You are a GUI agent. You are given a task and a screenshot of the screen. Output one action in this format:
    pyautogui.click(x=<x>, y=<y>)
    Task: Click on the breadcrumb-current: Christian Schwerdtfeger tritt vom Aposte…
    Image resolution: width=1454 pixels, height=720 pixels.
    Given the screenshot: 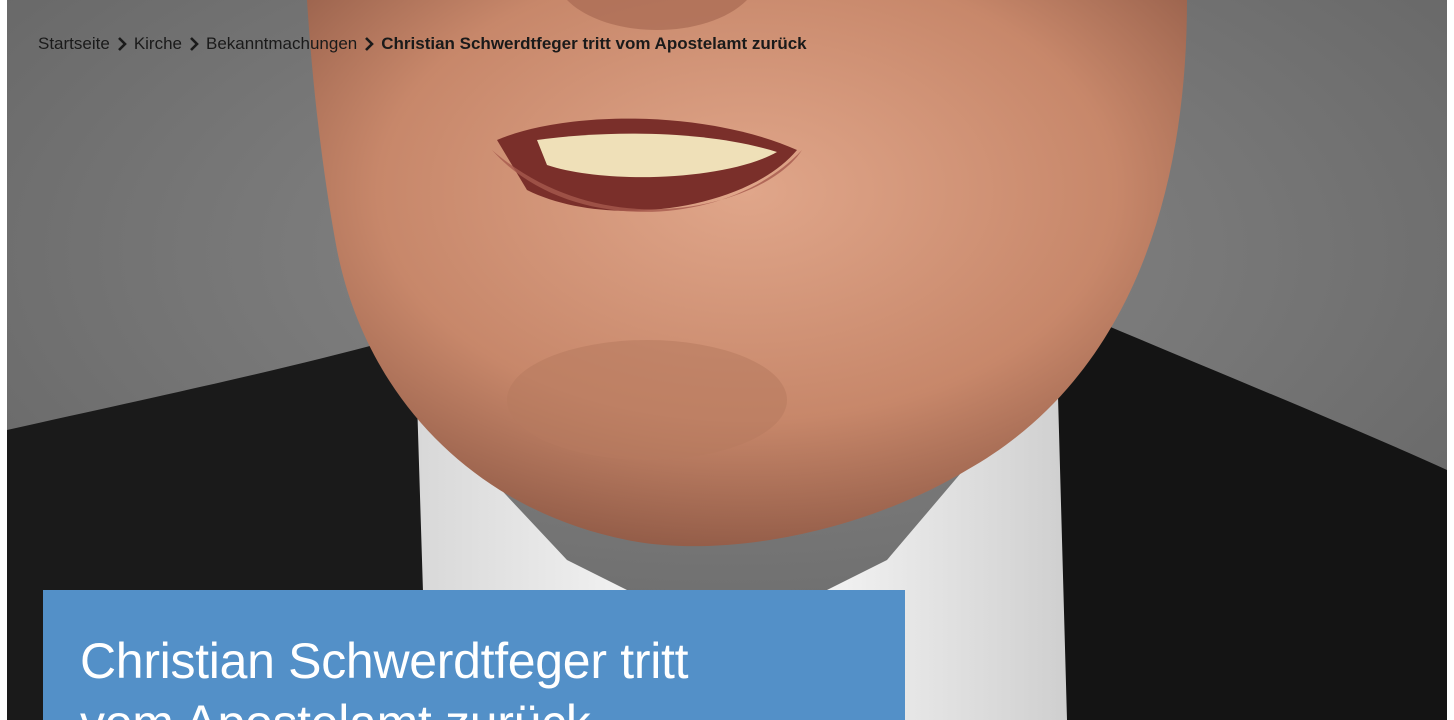 What is the action you would take?
    pyautogui.click(x=594, y=43)
    